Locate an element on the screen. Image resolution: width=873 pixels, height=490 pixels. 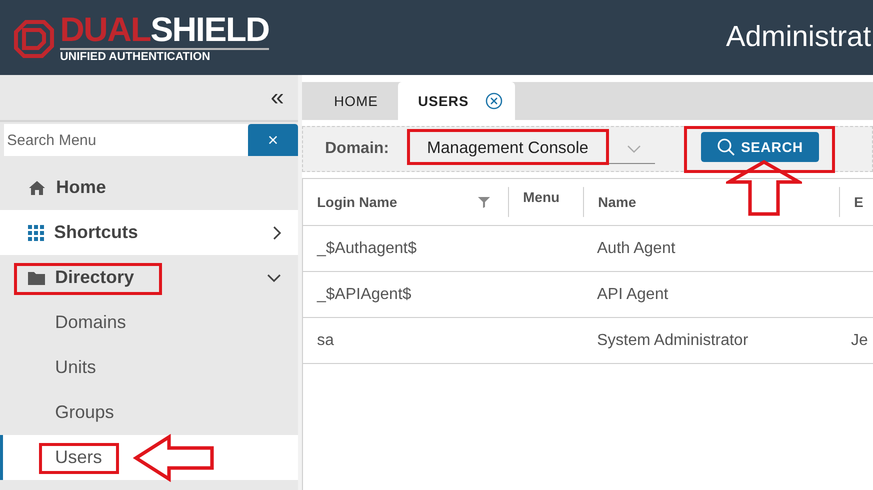
column-header: Login Name is located at coordinates (405, 202).